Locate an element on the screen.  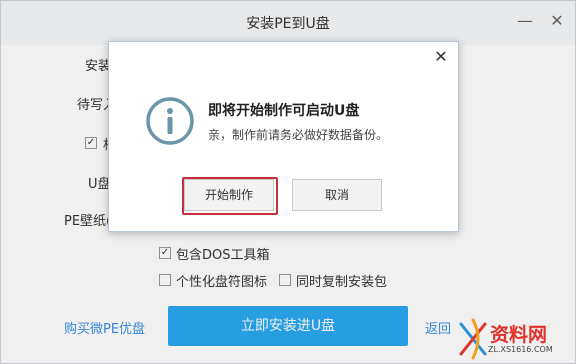
cancel-button: 取消 is located at coordinates (337, 195).